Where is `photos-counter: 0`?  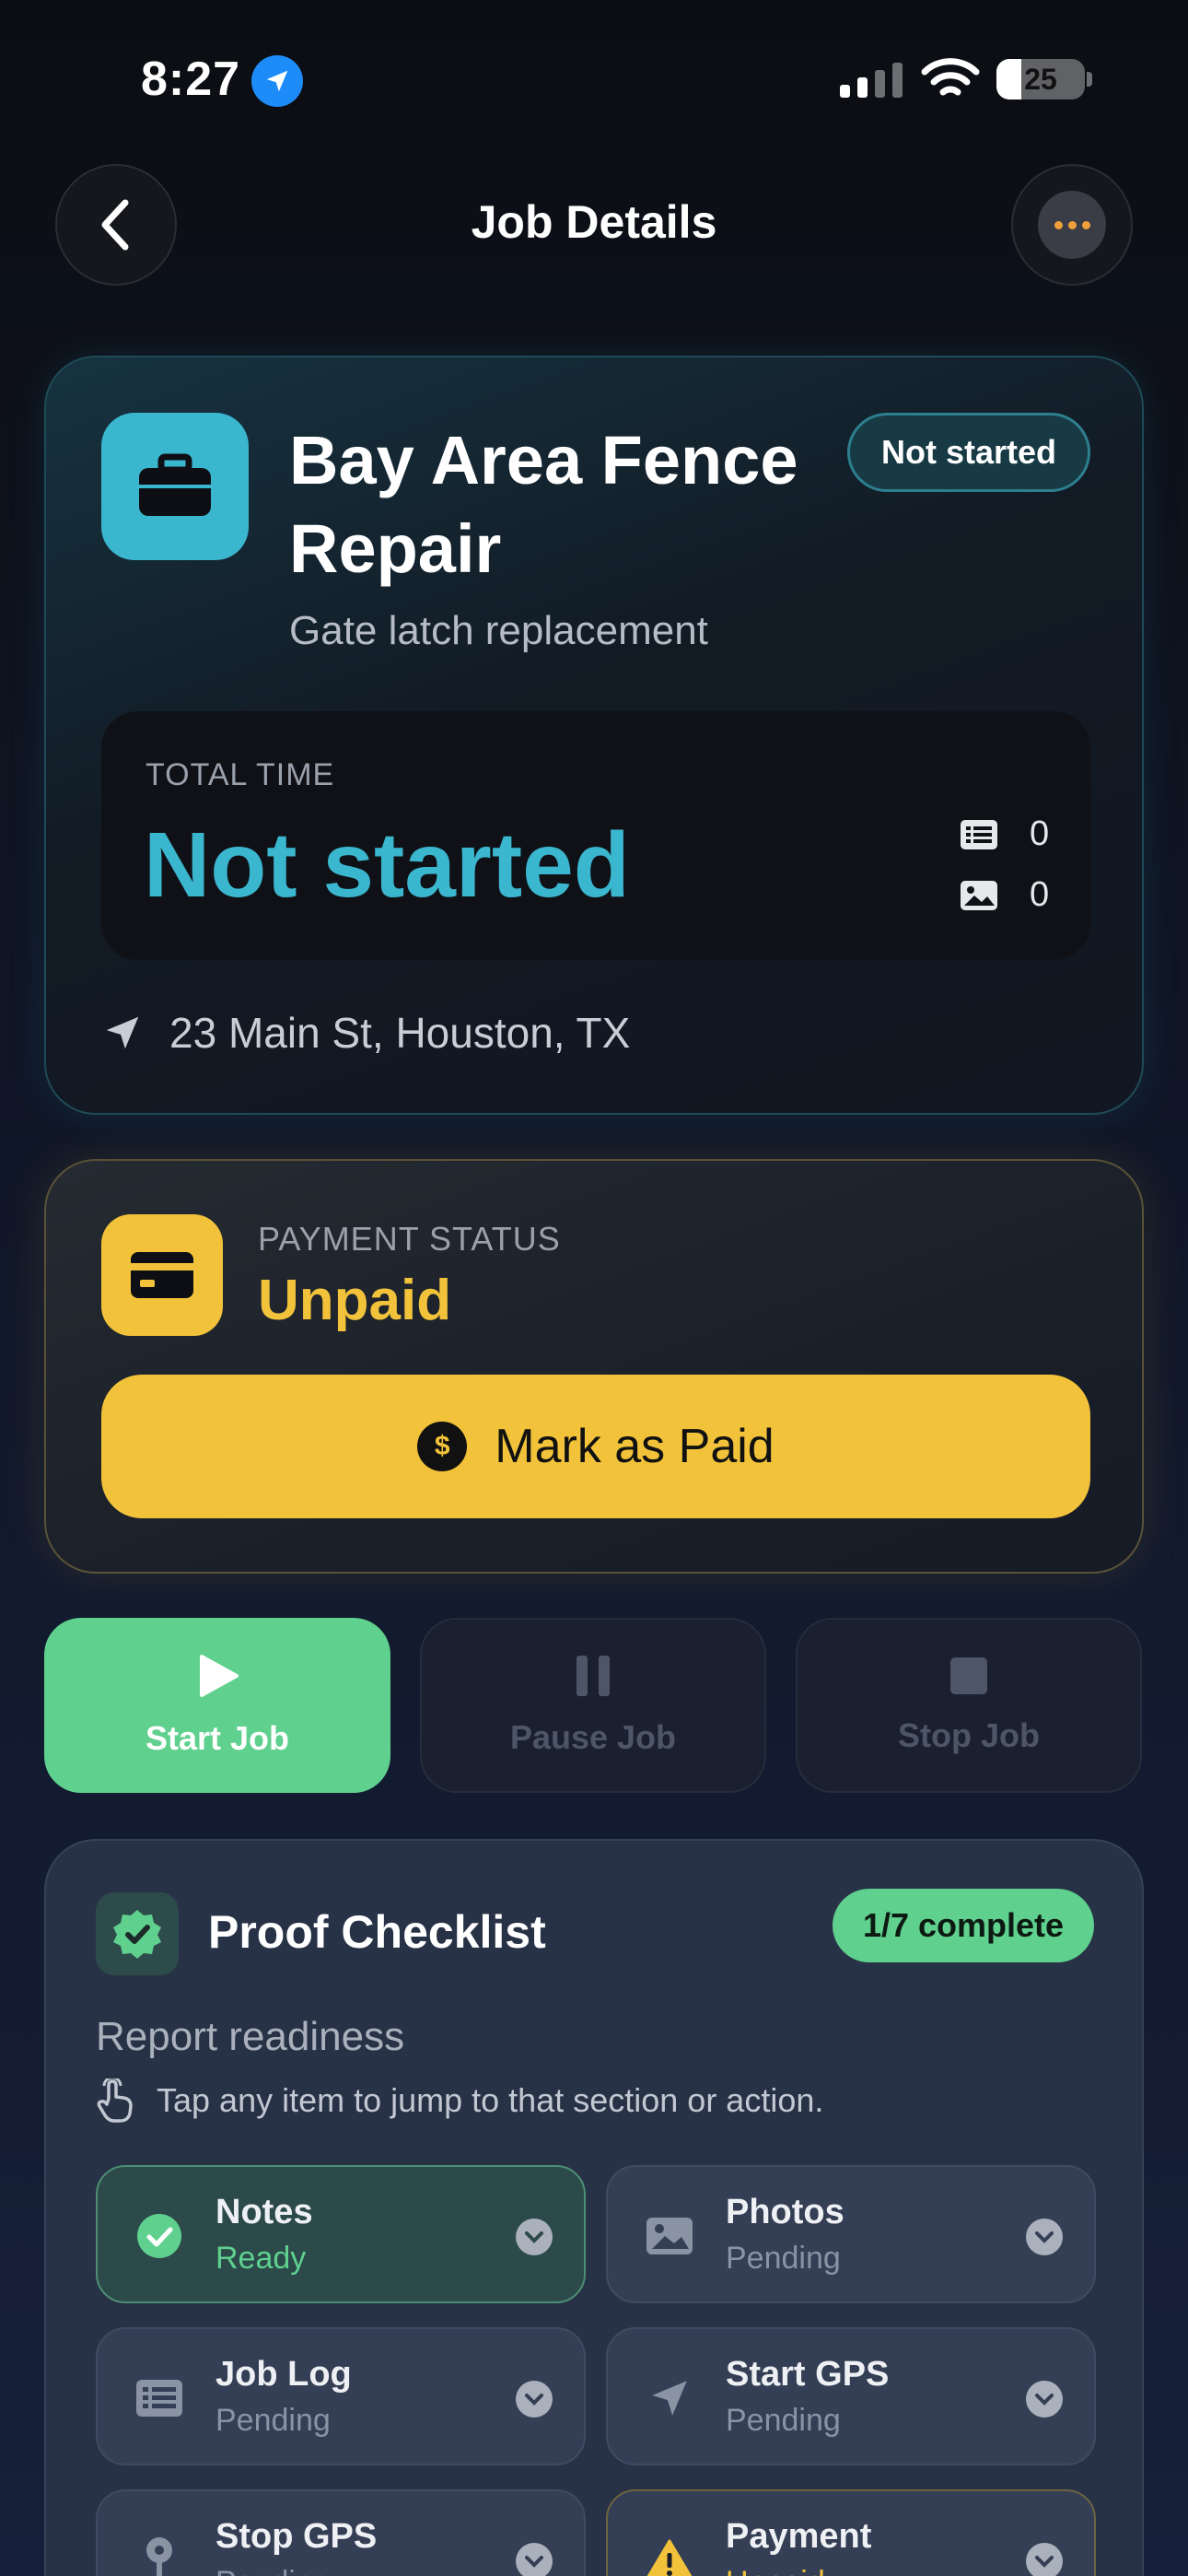
photos-counter: 0 is located at coordinates (1004, 895).